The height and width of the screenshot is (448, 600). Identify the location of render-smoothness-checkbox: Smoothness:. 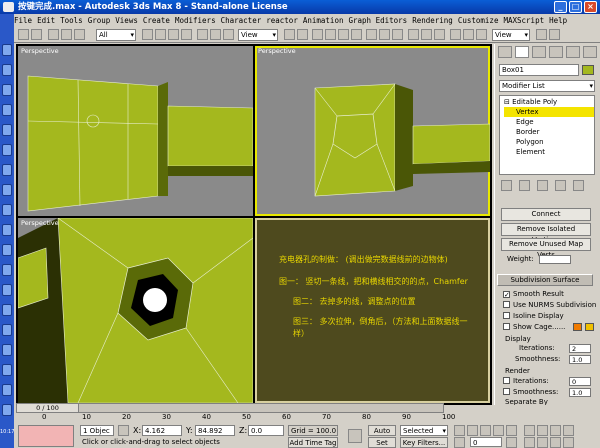
(530, 392).